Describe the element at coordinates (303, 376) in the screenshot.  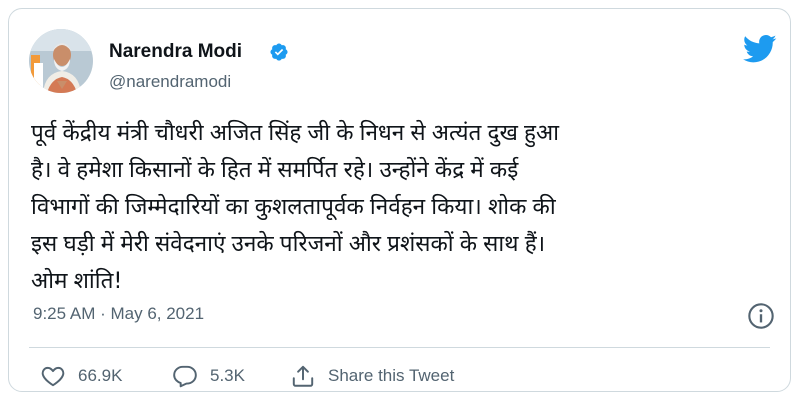
I see `share-upload-icon` at that location.